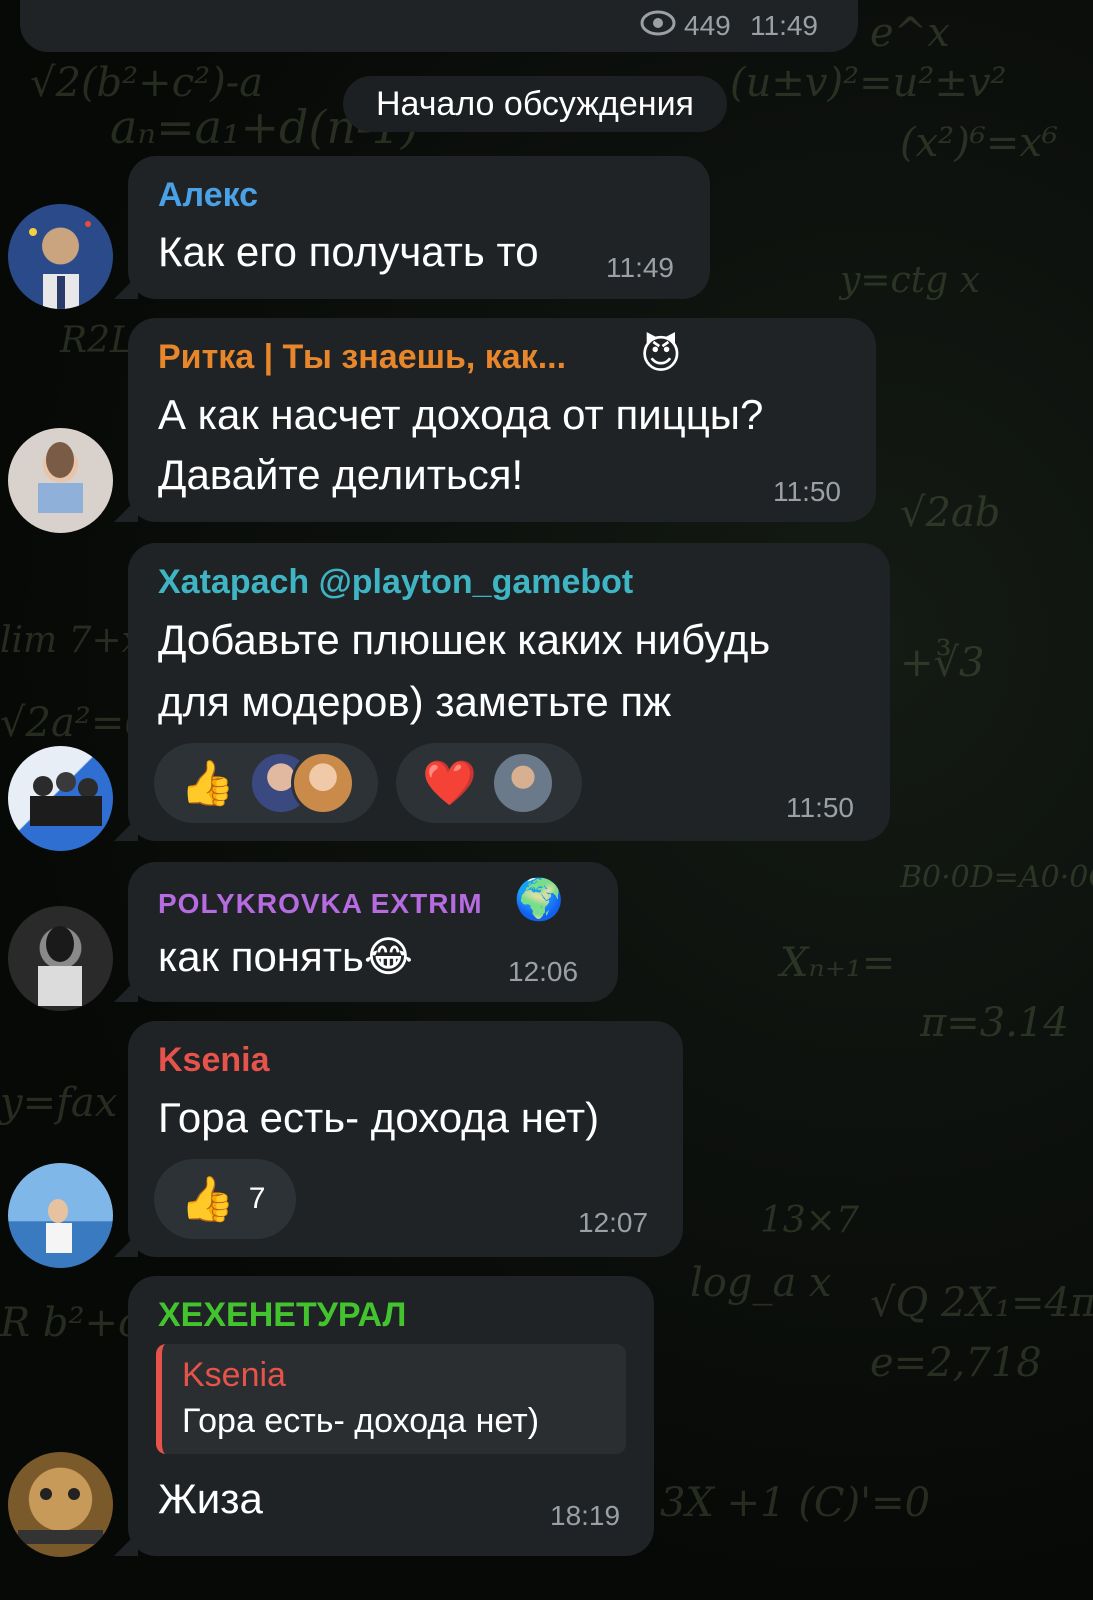  What do you see at coordinates (60, 1215) in the screenshot?
I see `avatar-ksenia` at bounding box center [60, 1215].